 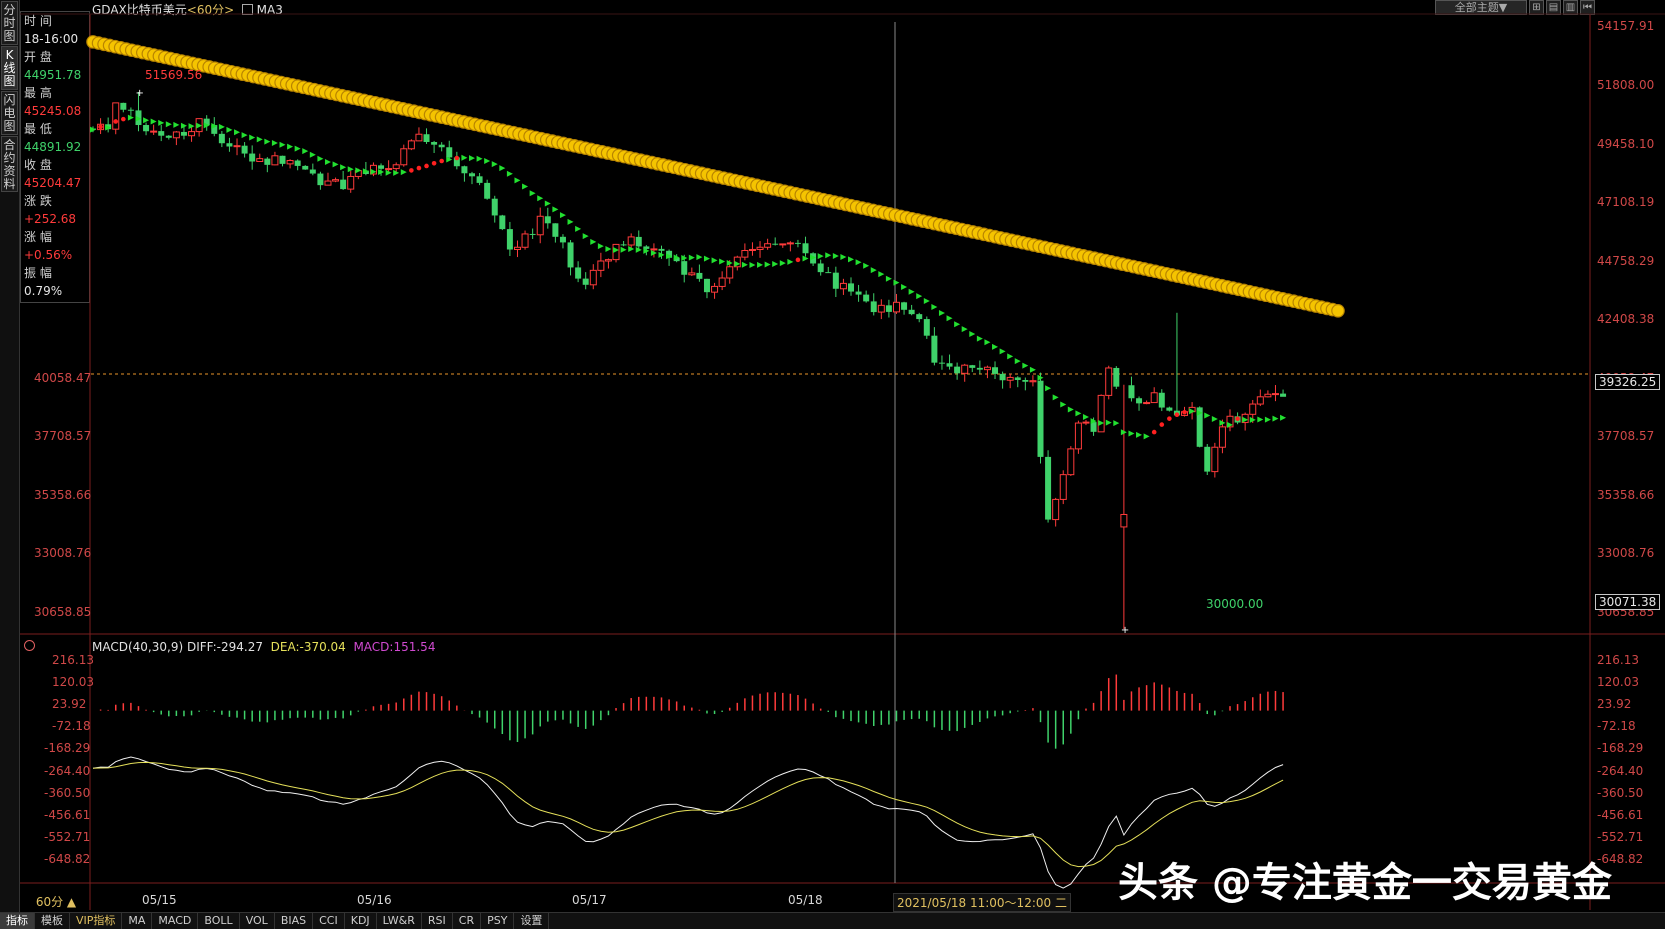 I want to click on current-price-tag: 39326.25, so click(x=1628, y=382).